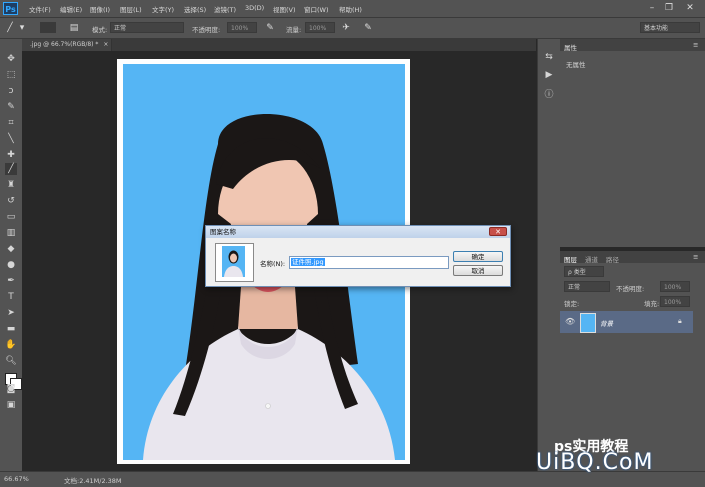 This screenshot has width=705, height=487. Describe the element at coordinates (11, 107) in the screenshot. I see `quick-select-tool-icon: ✎` at that location.